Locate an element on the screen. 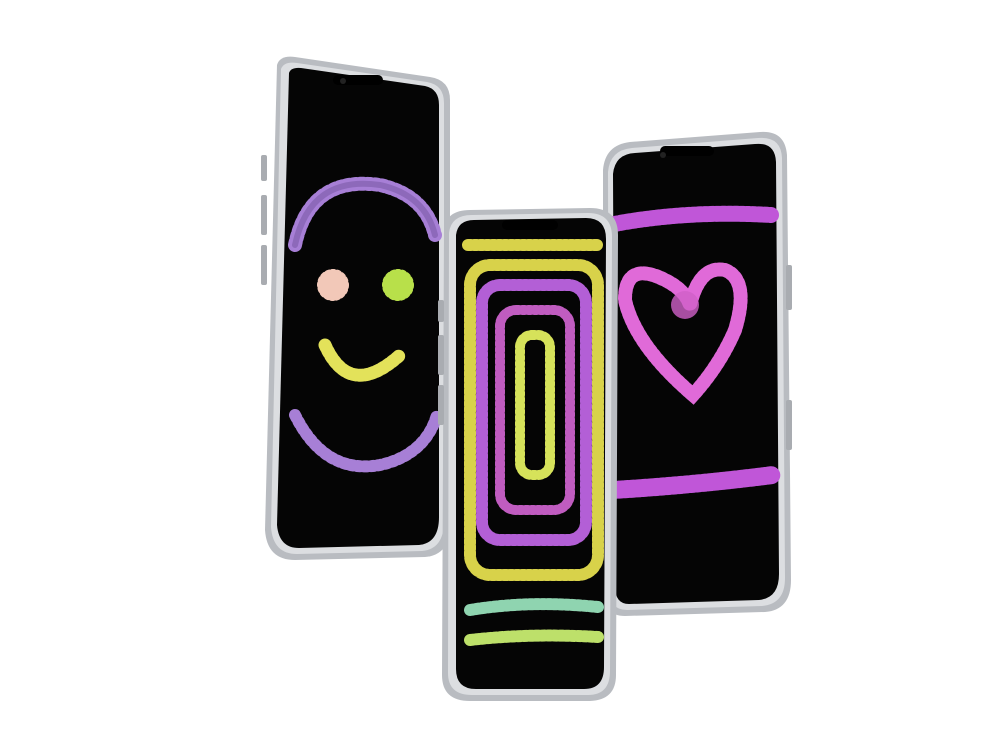 The height and width of the screenshot is (754, 1000). power-button is located at coordinates (789, 287).